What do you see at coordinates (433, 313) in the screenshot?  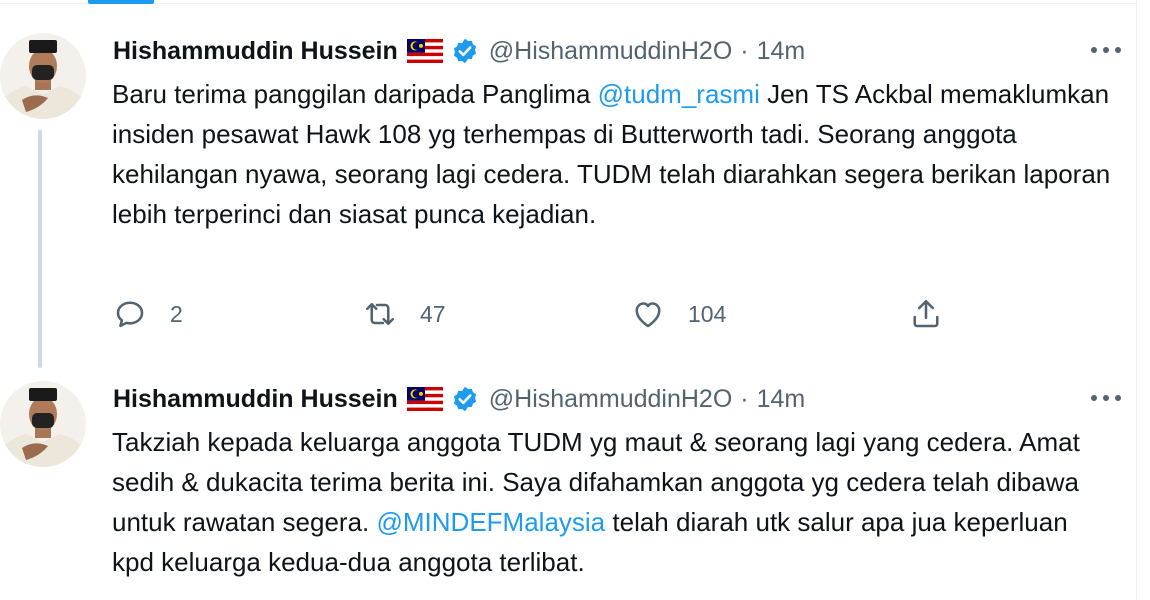 I see `retweet-count: 47` at bounding box center [433, 313].